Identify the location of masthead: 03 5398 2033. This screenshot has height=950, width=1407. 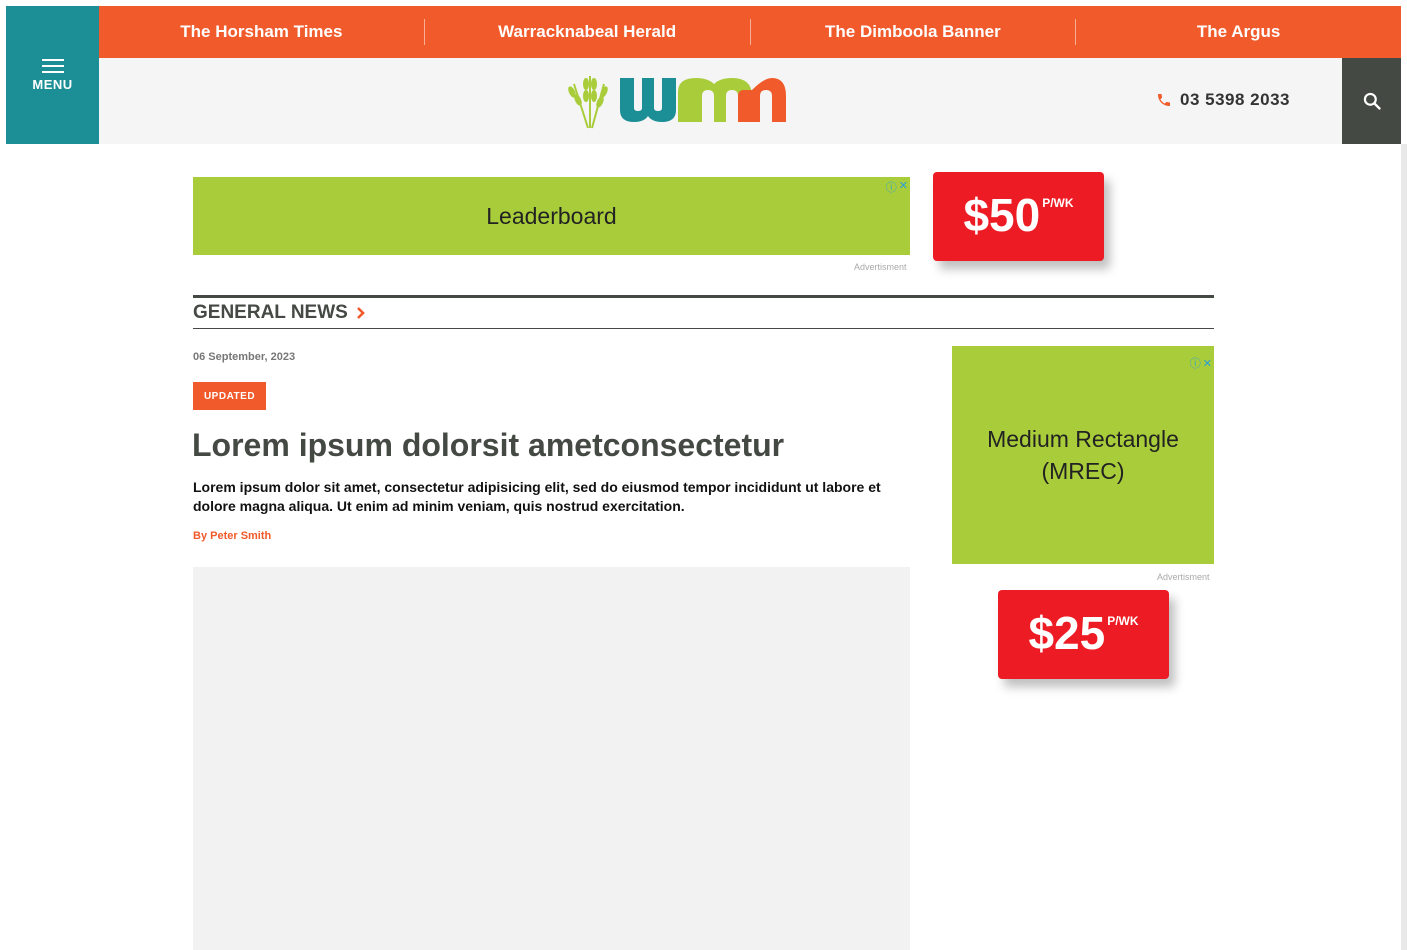
(720, 101).